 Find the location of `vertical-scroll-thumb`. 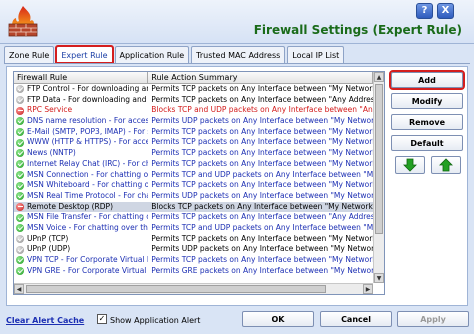

vertical-scroll-thumb is located at coordinates (379, 159).